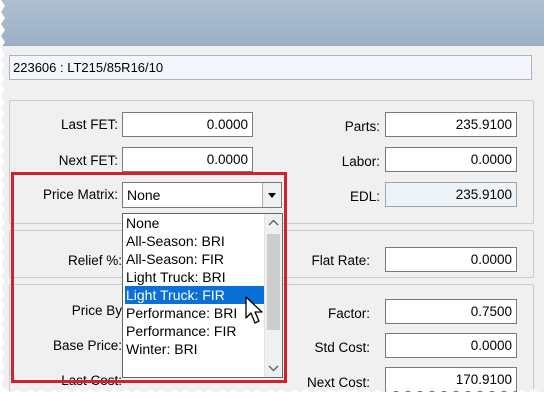 This screenshot has height=396, width=544. What do you see at coordinates (451, 259) in the screenshot?
I see `flat-rate-input: 0.0000` at bounding box center [451, 259].